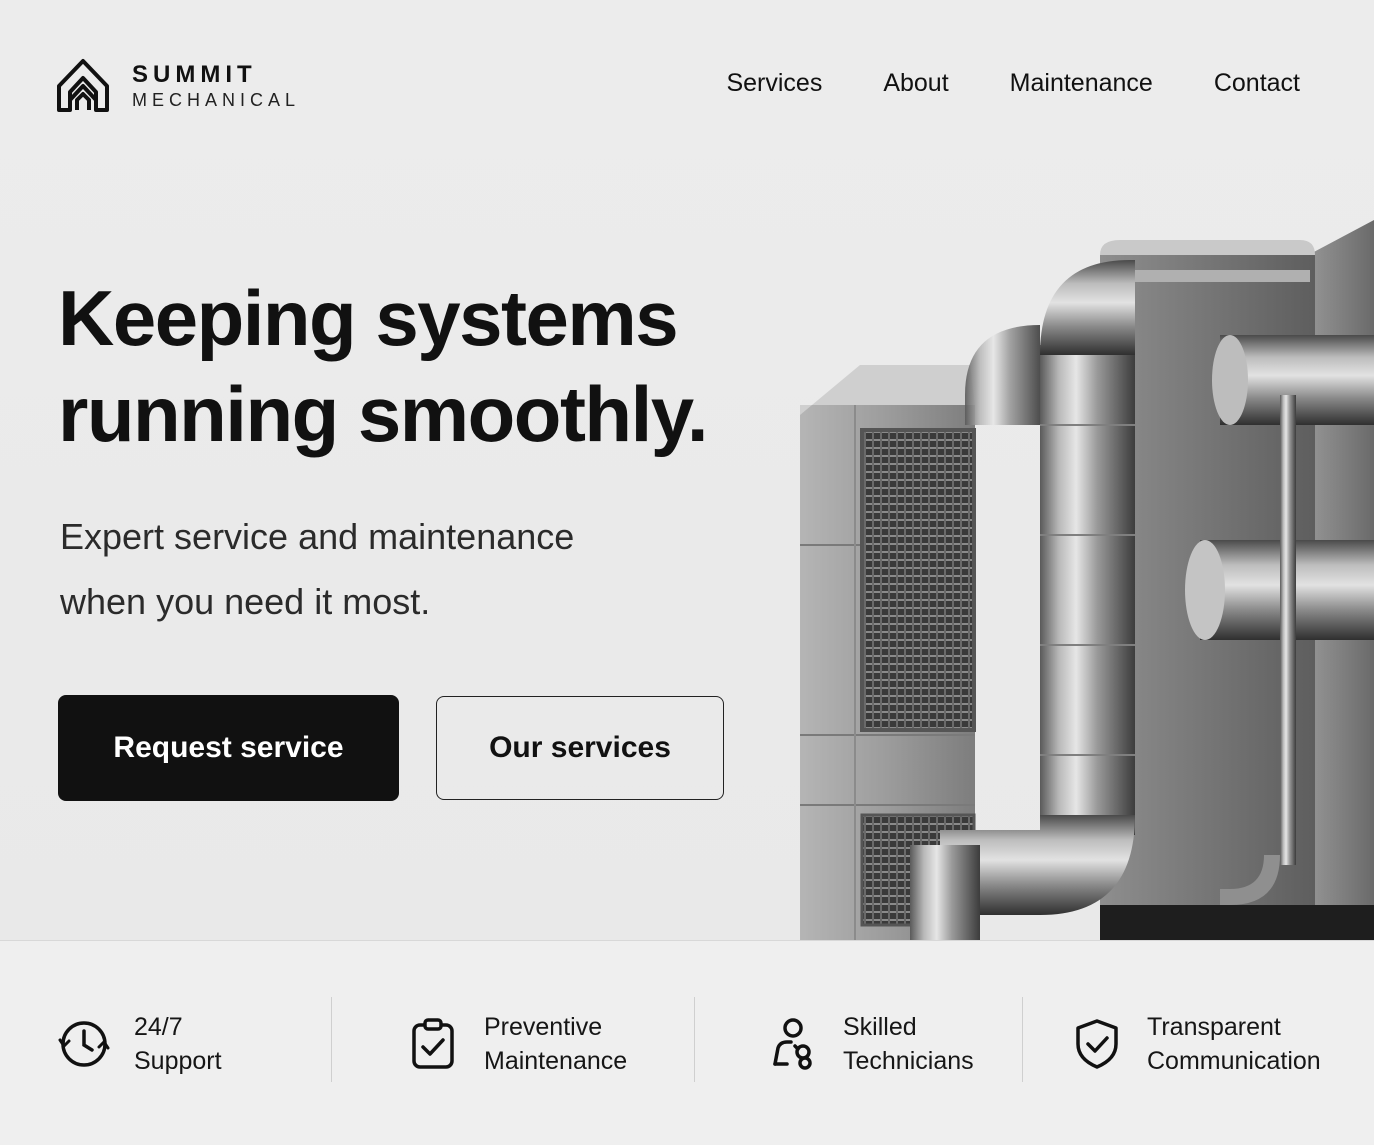  Describe the element at coordinates (1260, 1044) in the screenshot. I see `feature-label: Transparent Communication` at that location.